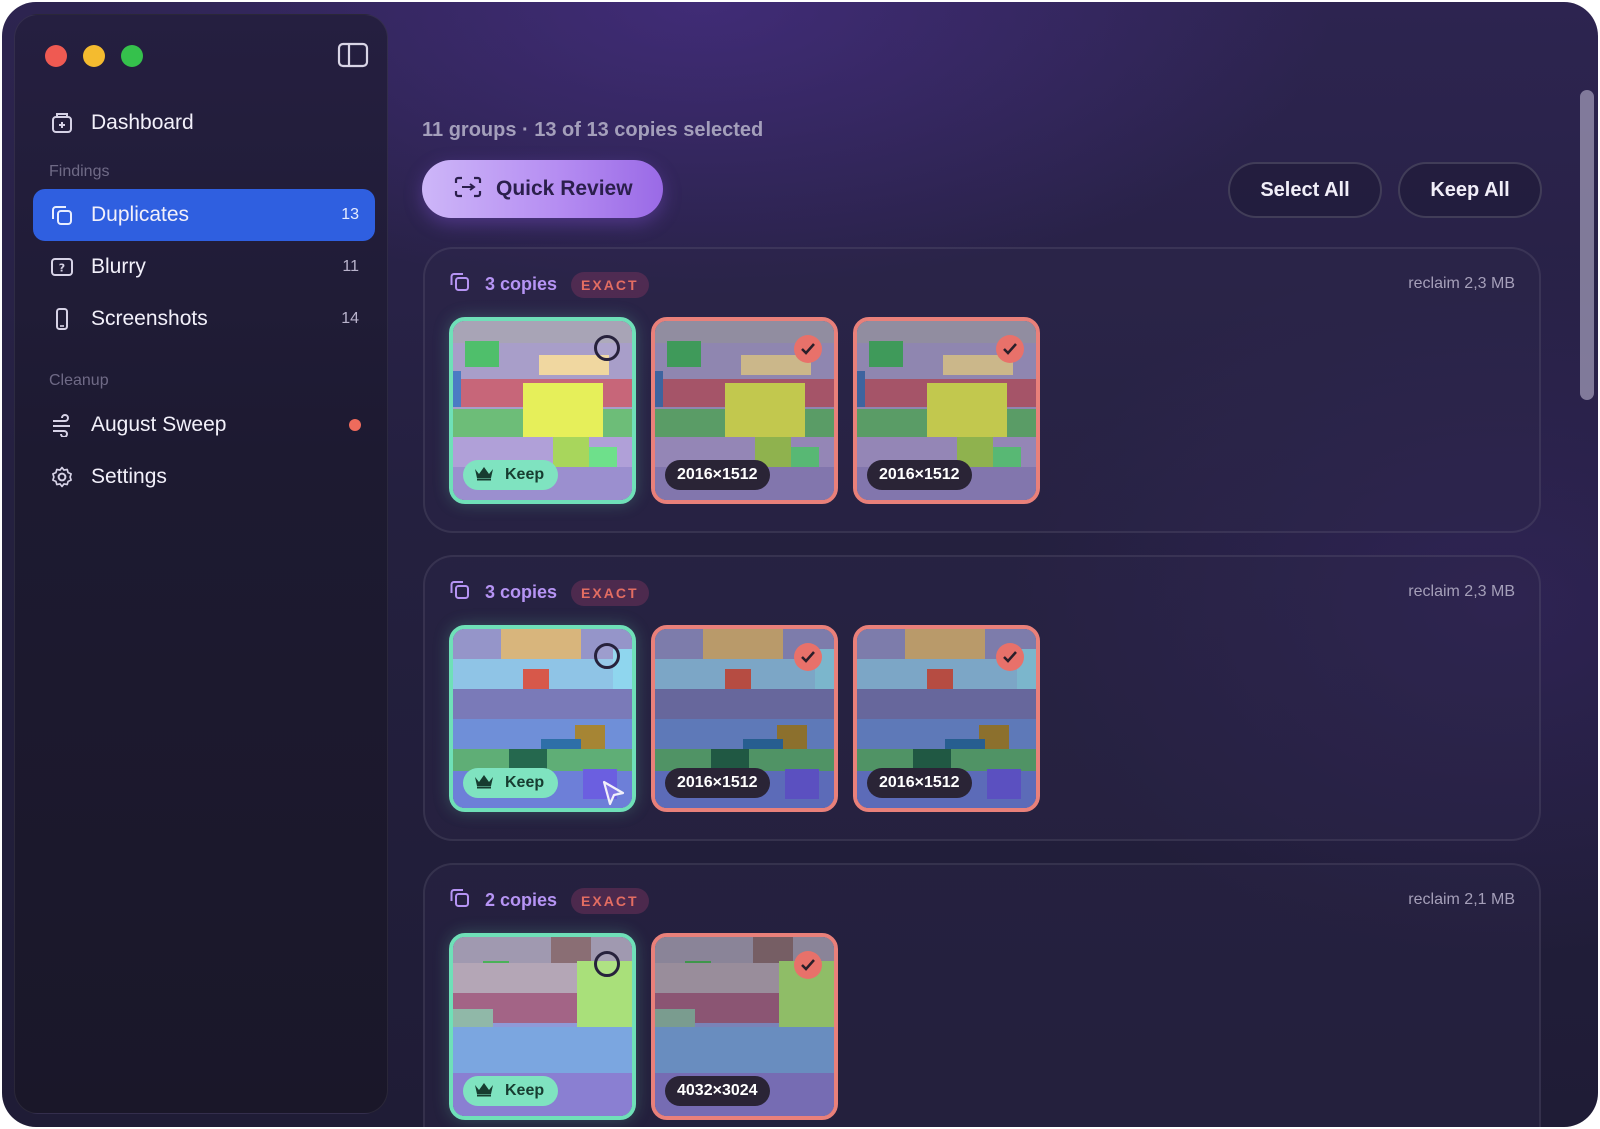 The width and height of the screenshot is (1600, 1129). Describe the element at coordinates (350, 266) in the screenshot. I see `count-badge: 11` at that location.